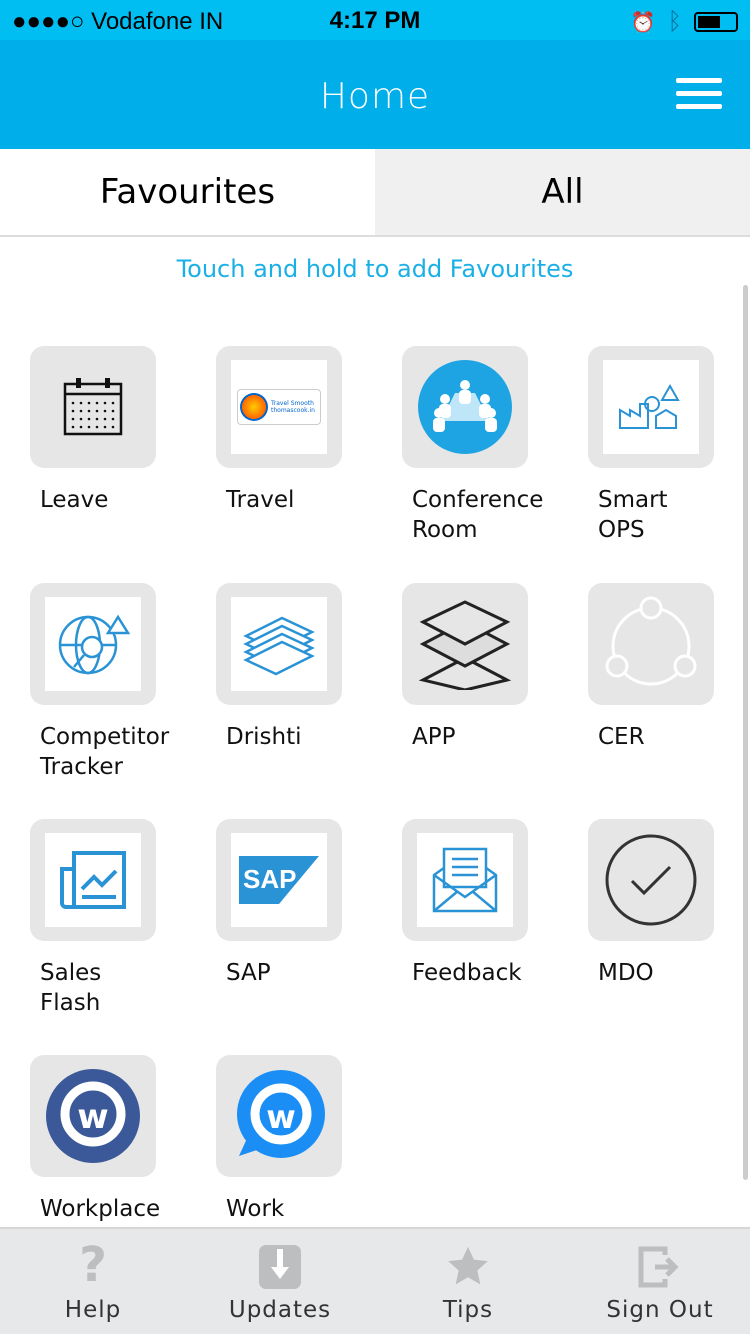  I want to click on app-tile-feedback: Feedback, so click(482, 903).